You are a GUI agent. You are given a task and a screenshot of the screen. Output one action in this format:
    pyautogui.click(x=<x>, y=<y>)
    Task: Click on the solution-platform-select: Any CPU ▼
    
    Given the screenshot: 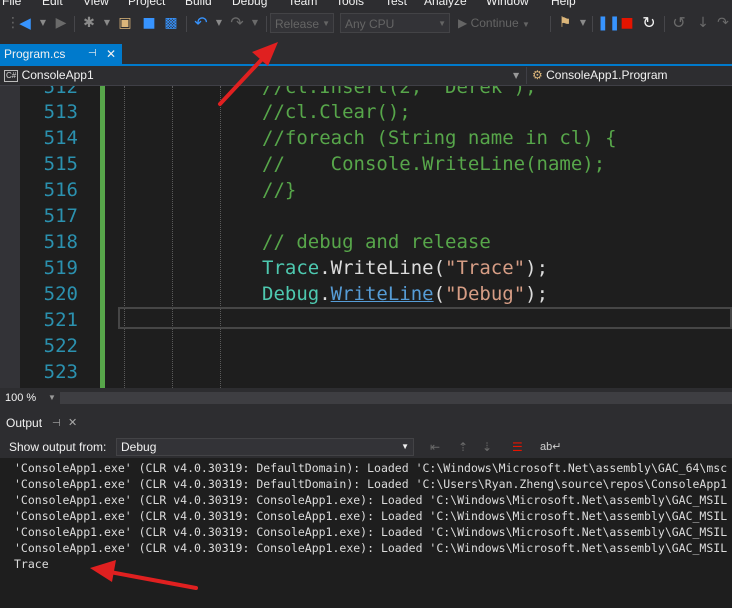 What is the action you would take?
    pyautogui.click(x=395, y=23)
    